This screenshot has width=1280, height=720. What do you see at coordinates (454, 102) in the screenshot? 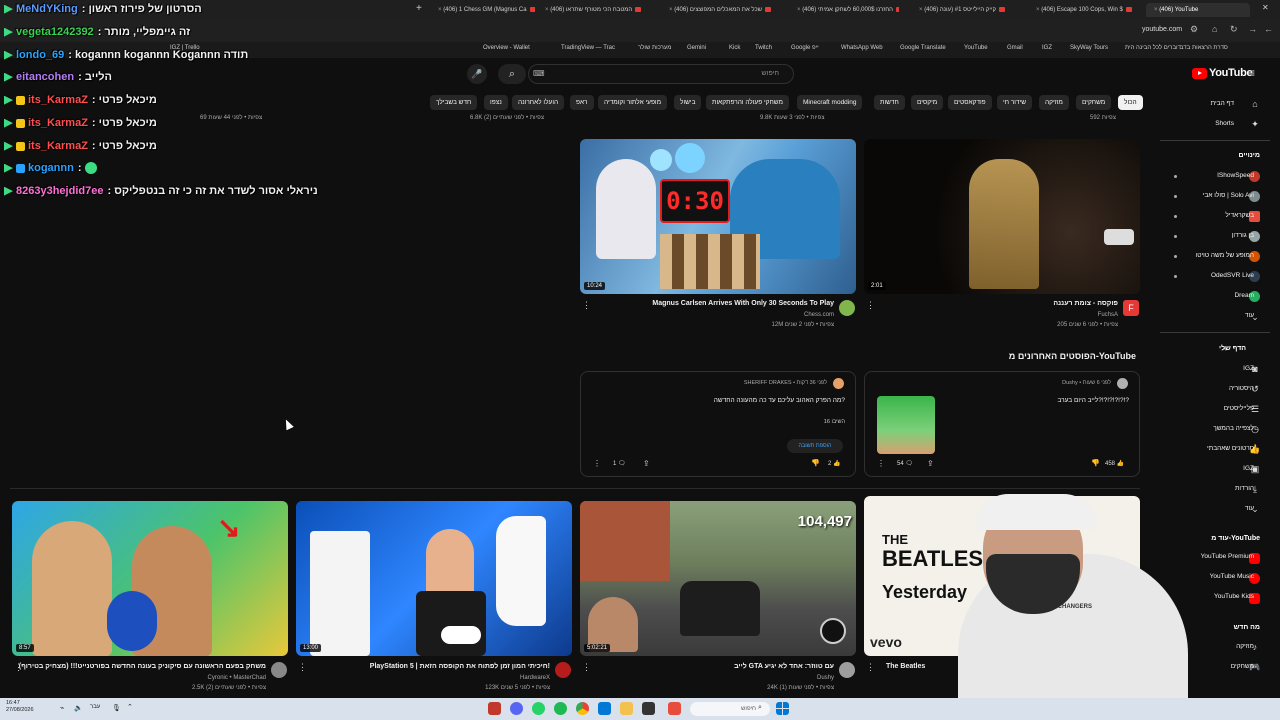
I see `chip: חדש בשבילך` at bounding box center [454, 102].